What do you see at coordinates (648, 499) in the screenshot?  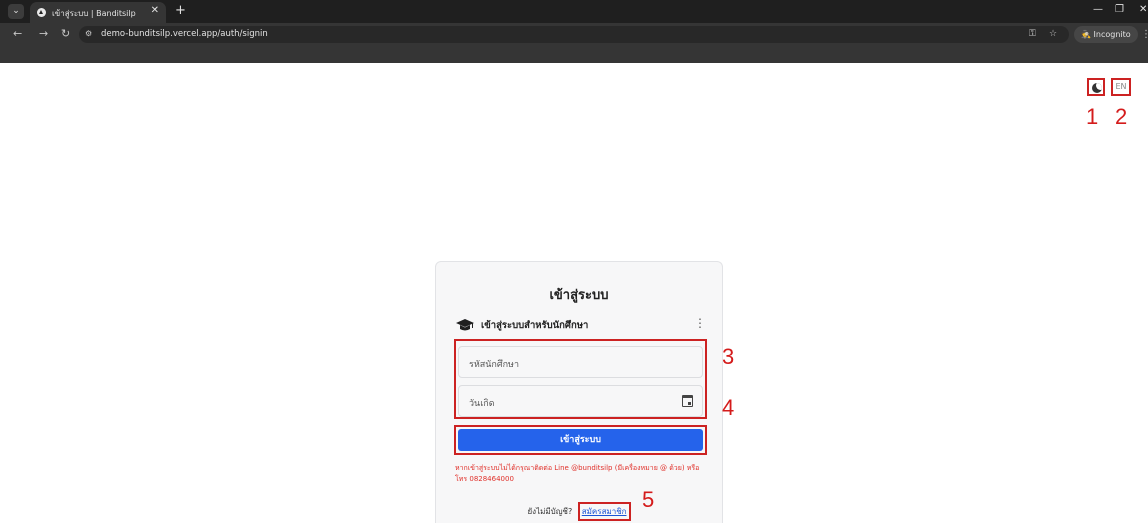 I see `annotation-5: 5` at bounding box center [648, 499].